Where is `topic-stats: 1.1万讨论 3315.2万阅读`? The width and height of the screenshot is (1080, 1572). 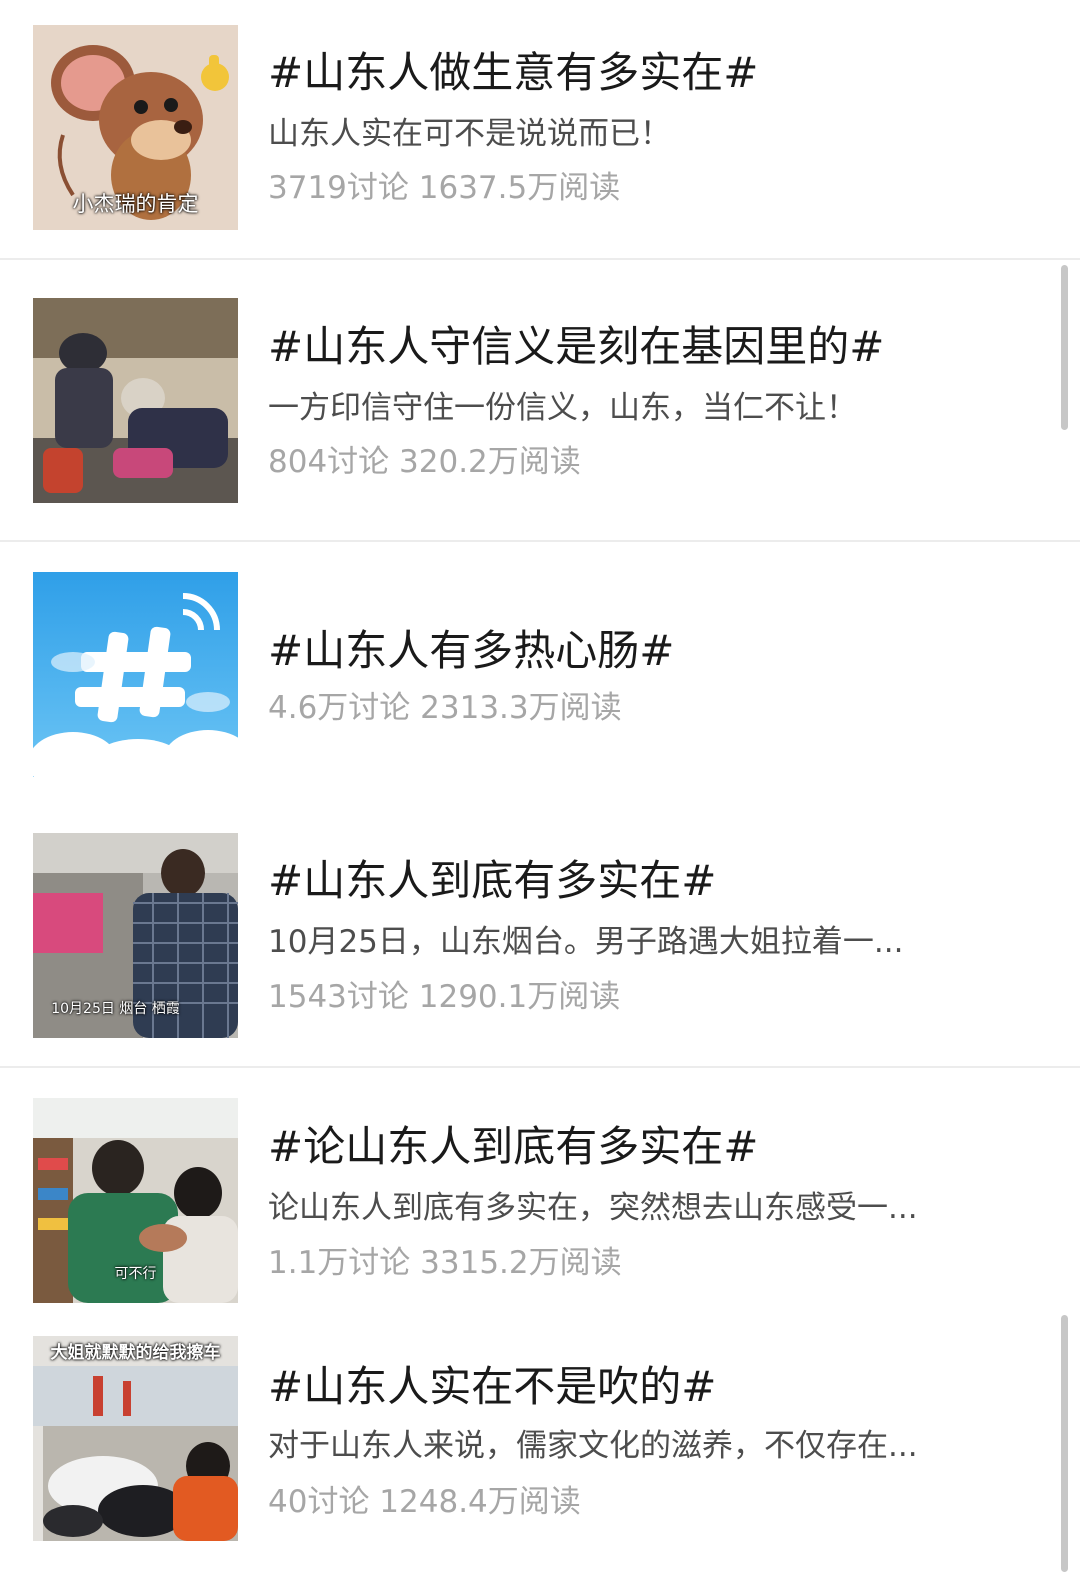
topic-stats: 1.1万讨论 3315.2万阅读 is located at coordinates (445, 1263).